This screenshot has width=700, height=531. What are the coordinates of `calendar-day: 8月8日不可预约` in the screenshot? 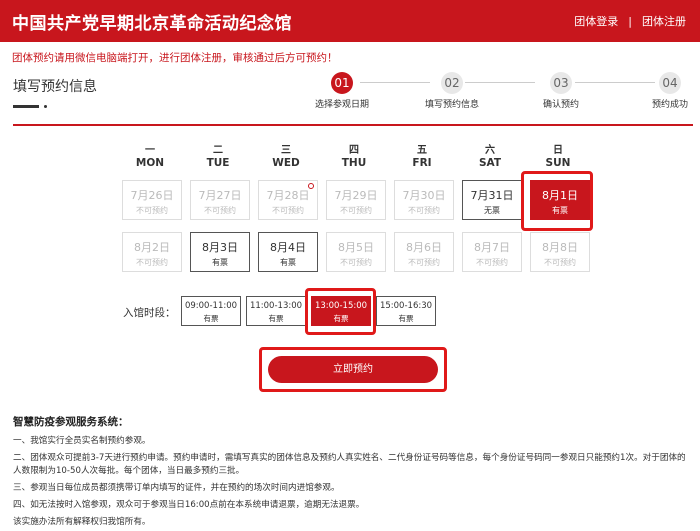 It's located at (560, 252).